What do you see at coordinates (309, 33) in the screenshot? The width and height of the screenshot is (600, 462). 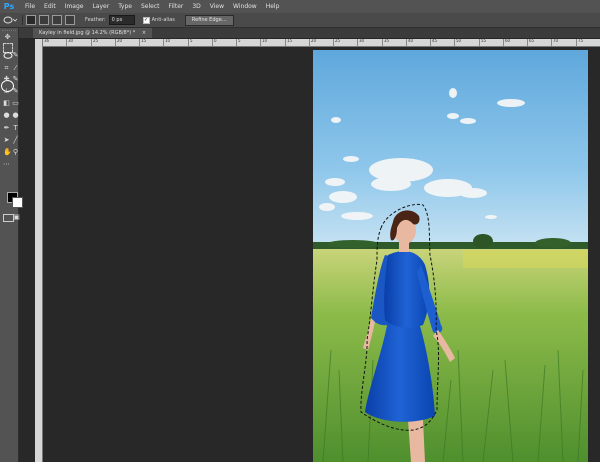 I see `document-tab-bar: Kayley in field.jpg @ 14.2% (RGB/8*) * ×` at bounding box center [309, 33].